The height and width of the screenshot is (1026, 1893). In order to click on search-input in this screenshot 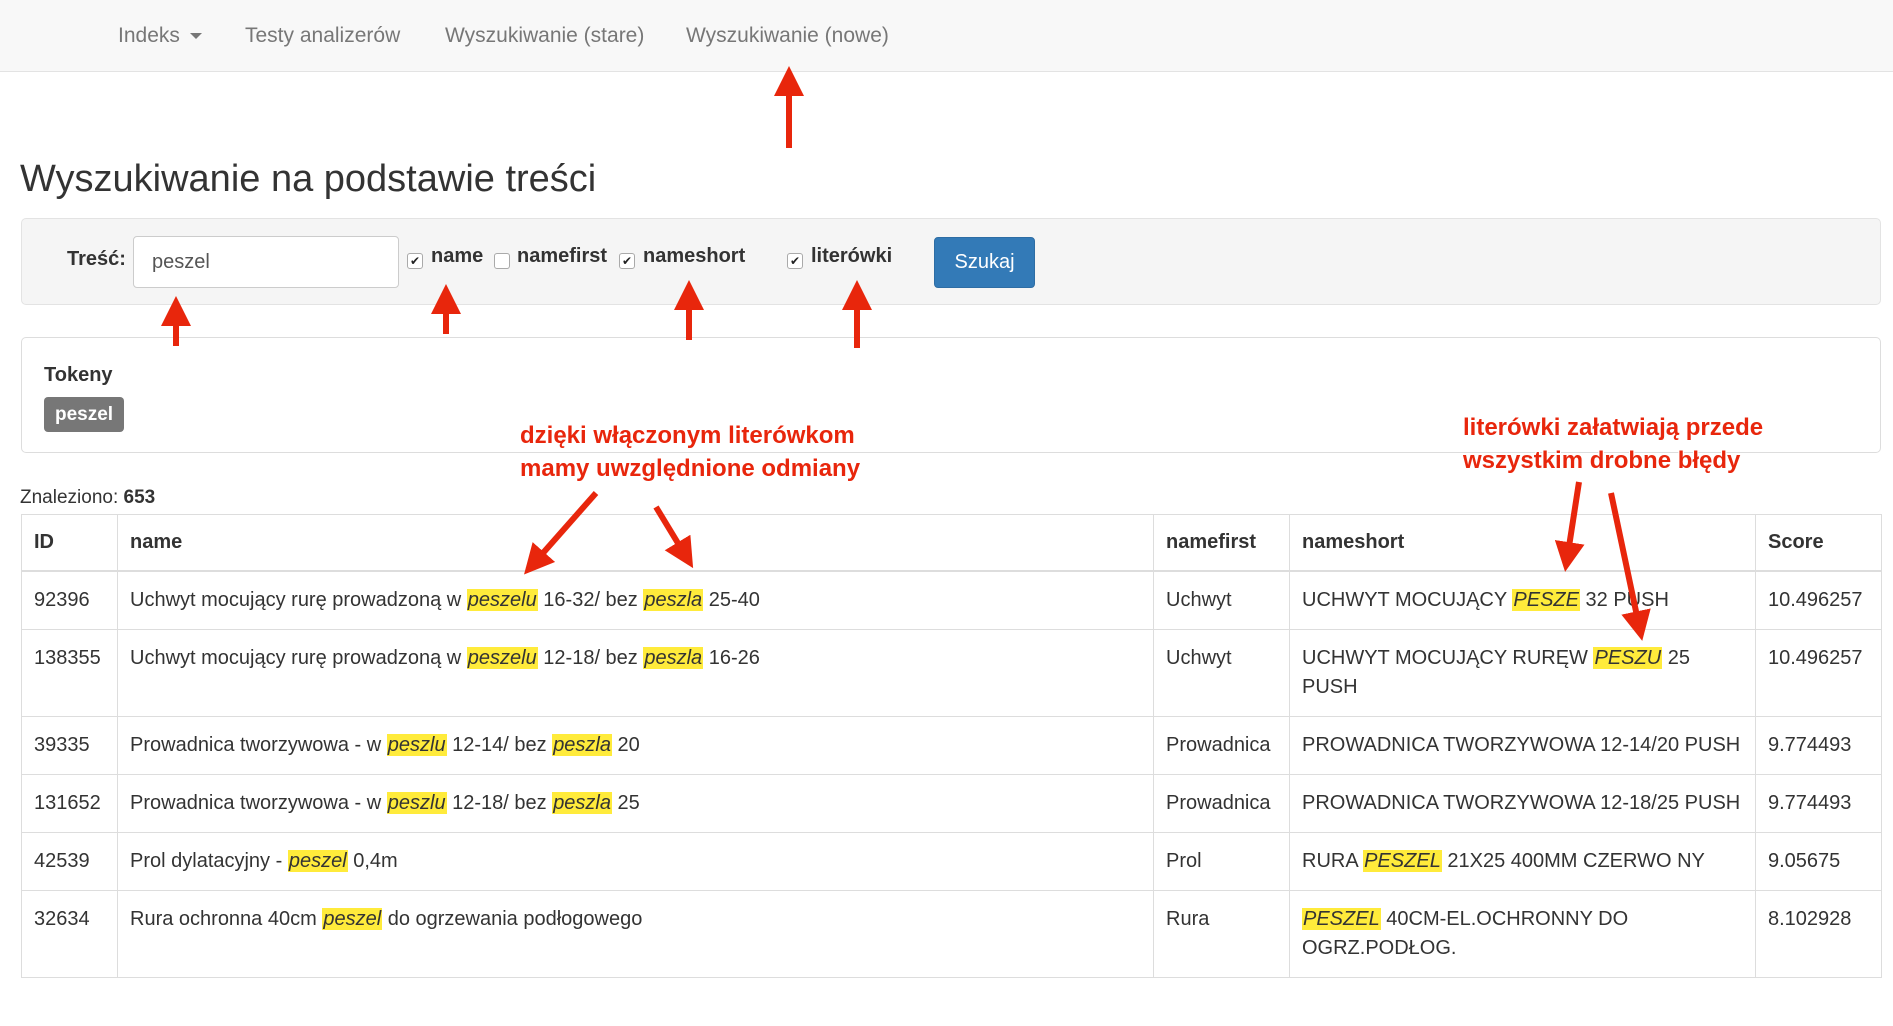, I will do `click(266, 262)`.